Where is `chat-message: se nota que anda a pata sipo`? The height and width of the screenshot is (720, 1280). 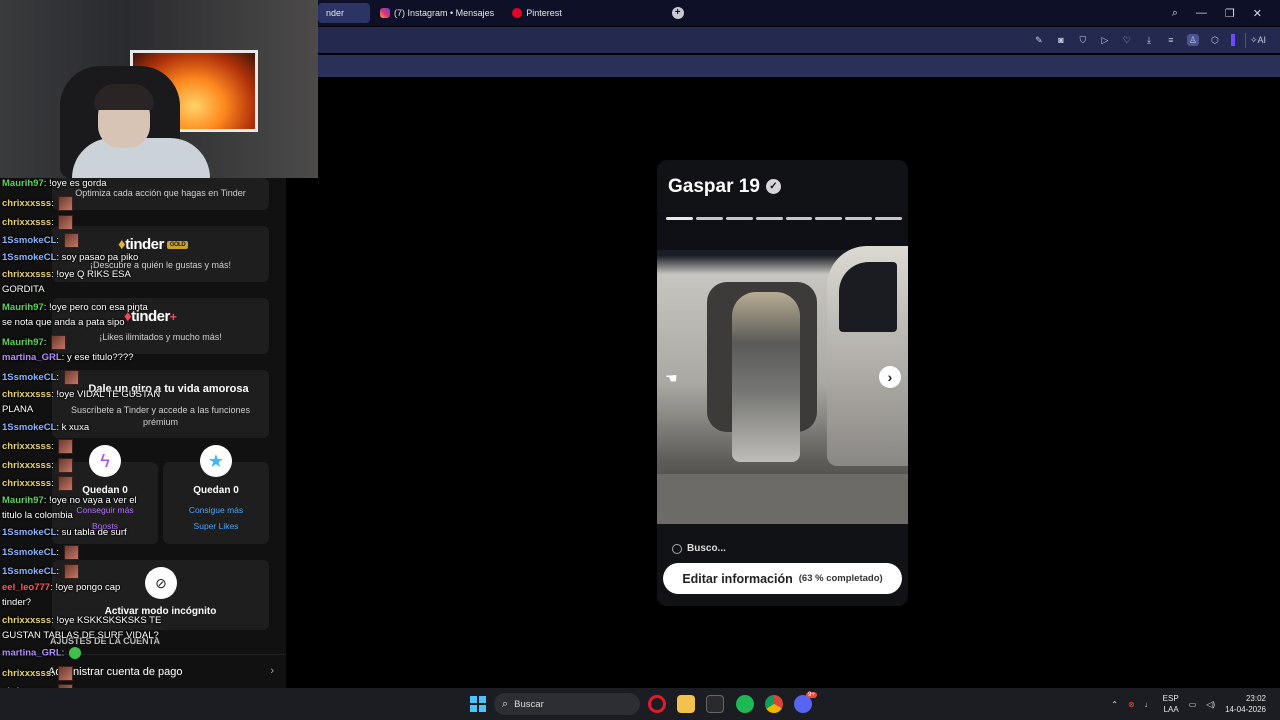 chat-message: se nota que anda a pata sipo is located at coordinates (63, 322).